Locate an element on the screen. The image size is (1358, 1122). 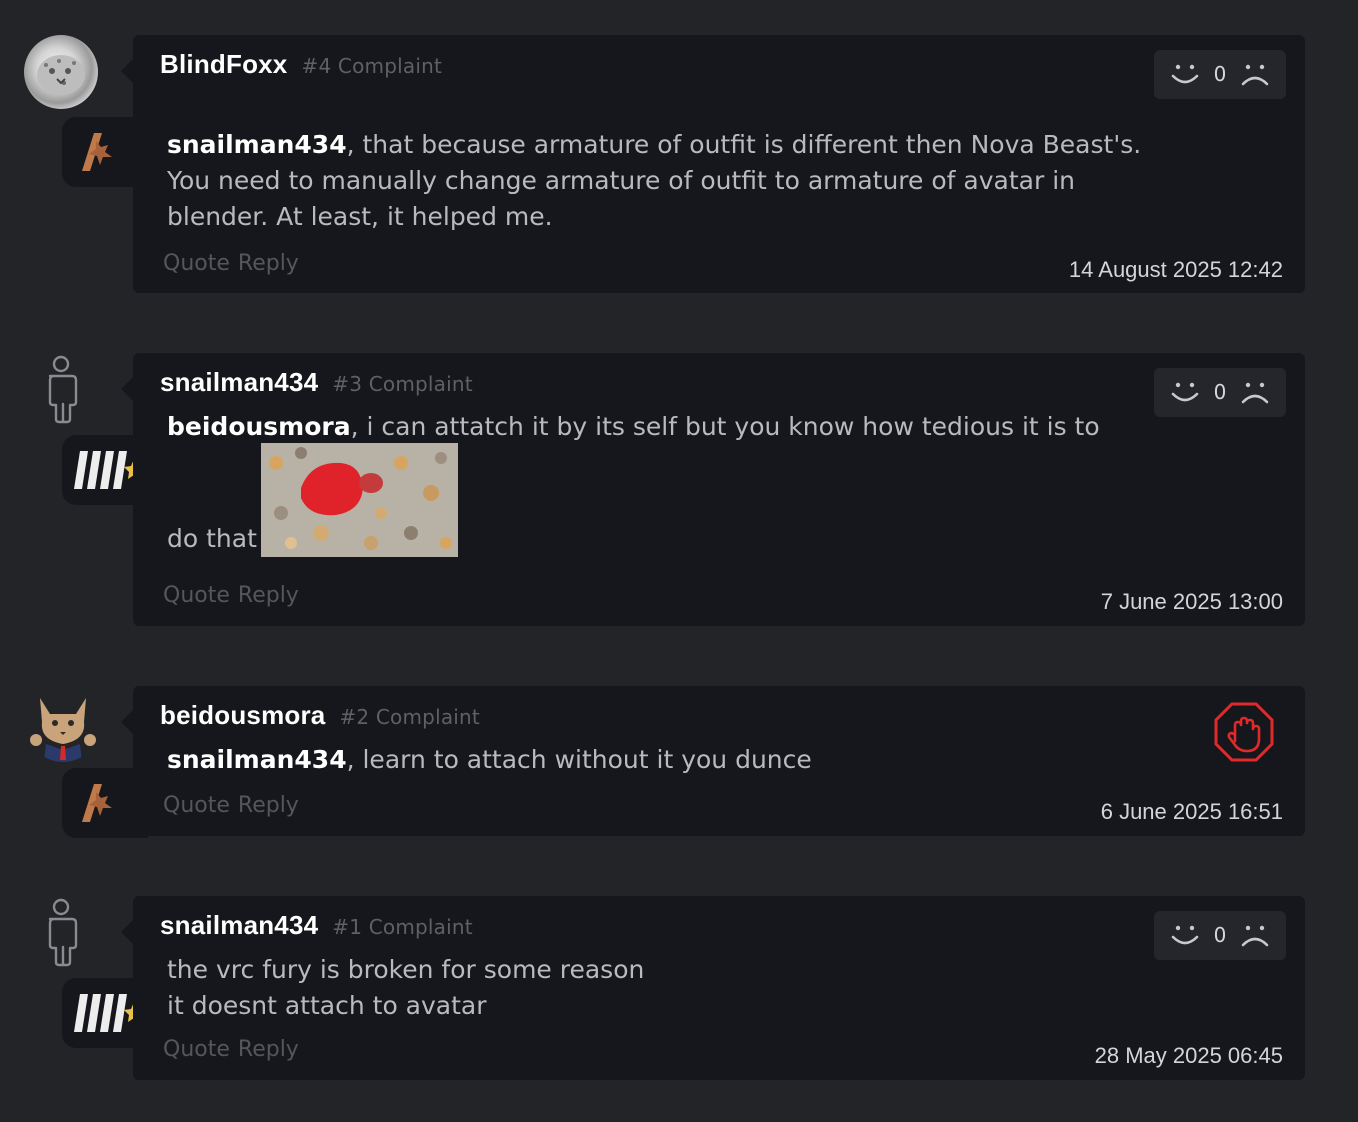
attached-image is located at coordinates (359, 500).